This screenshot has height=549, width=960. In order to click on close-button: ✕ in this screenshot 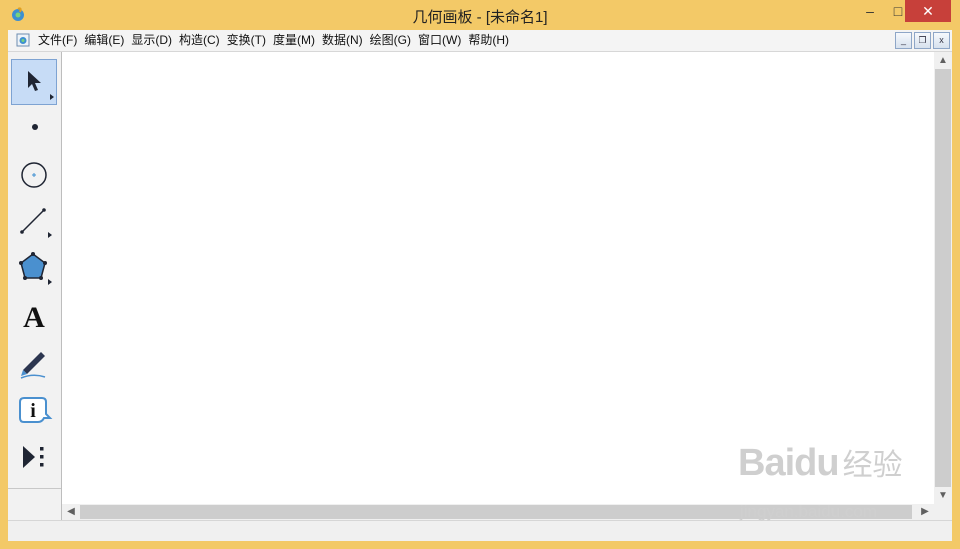, I will do `click(928, 11)`.